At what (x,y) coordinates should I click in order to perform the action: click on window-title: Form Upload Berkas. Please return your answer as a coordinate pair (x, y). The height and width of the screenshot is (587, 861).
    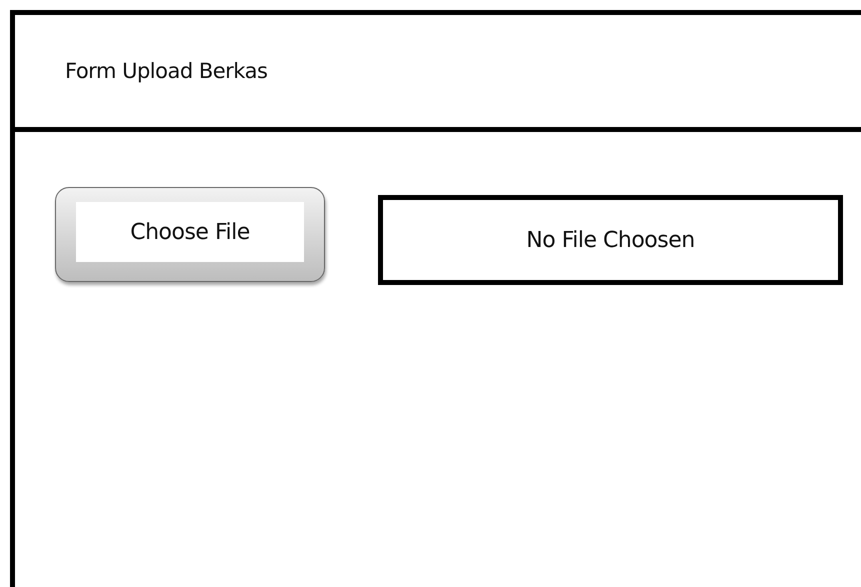
    Looking at the image, I should click on (166, 71).